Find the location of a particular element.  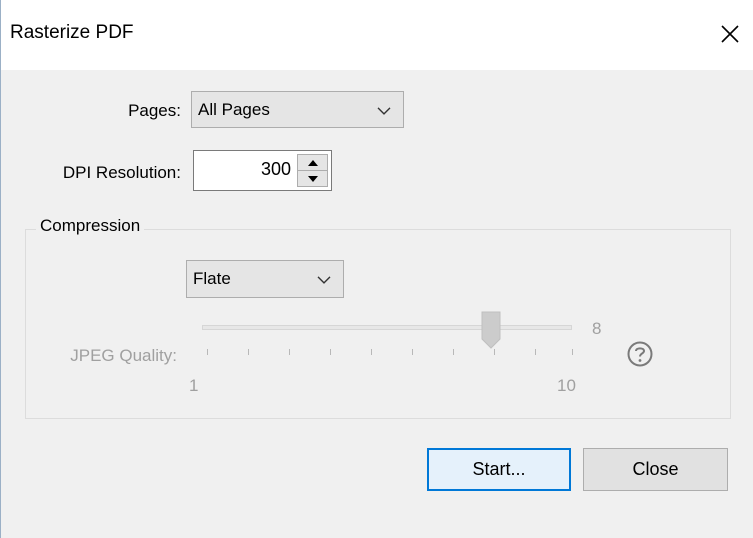

help-icon is located at coordinates (640, 354).